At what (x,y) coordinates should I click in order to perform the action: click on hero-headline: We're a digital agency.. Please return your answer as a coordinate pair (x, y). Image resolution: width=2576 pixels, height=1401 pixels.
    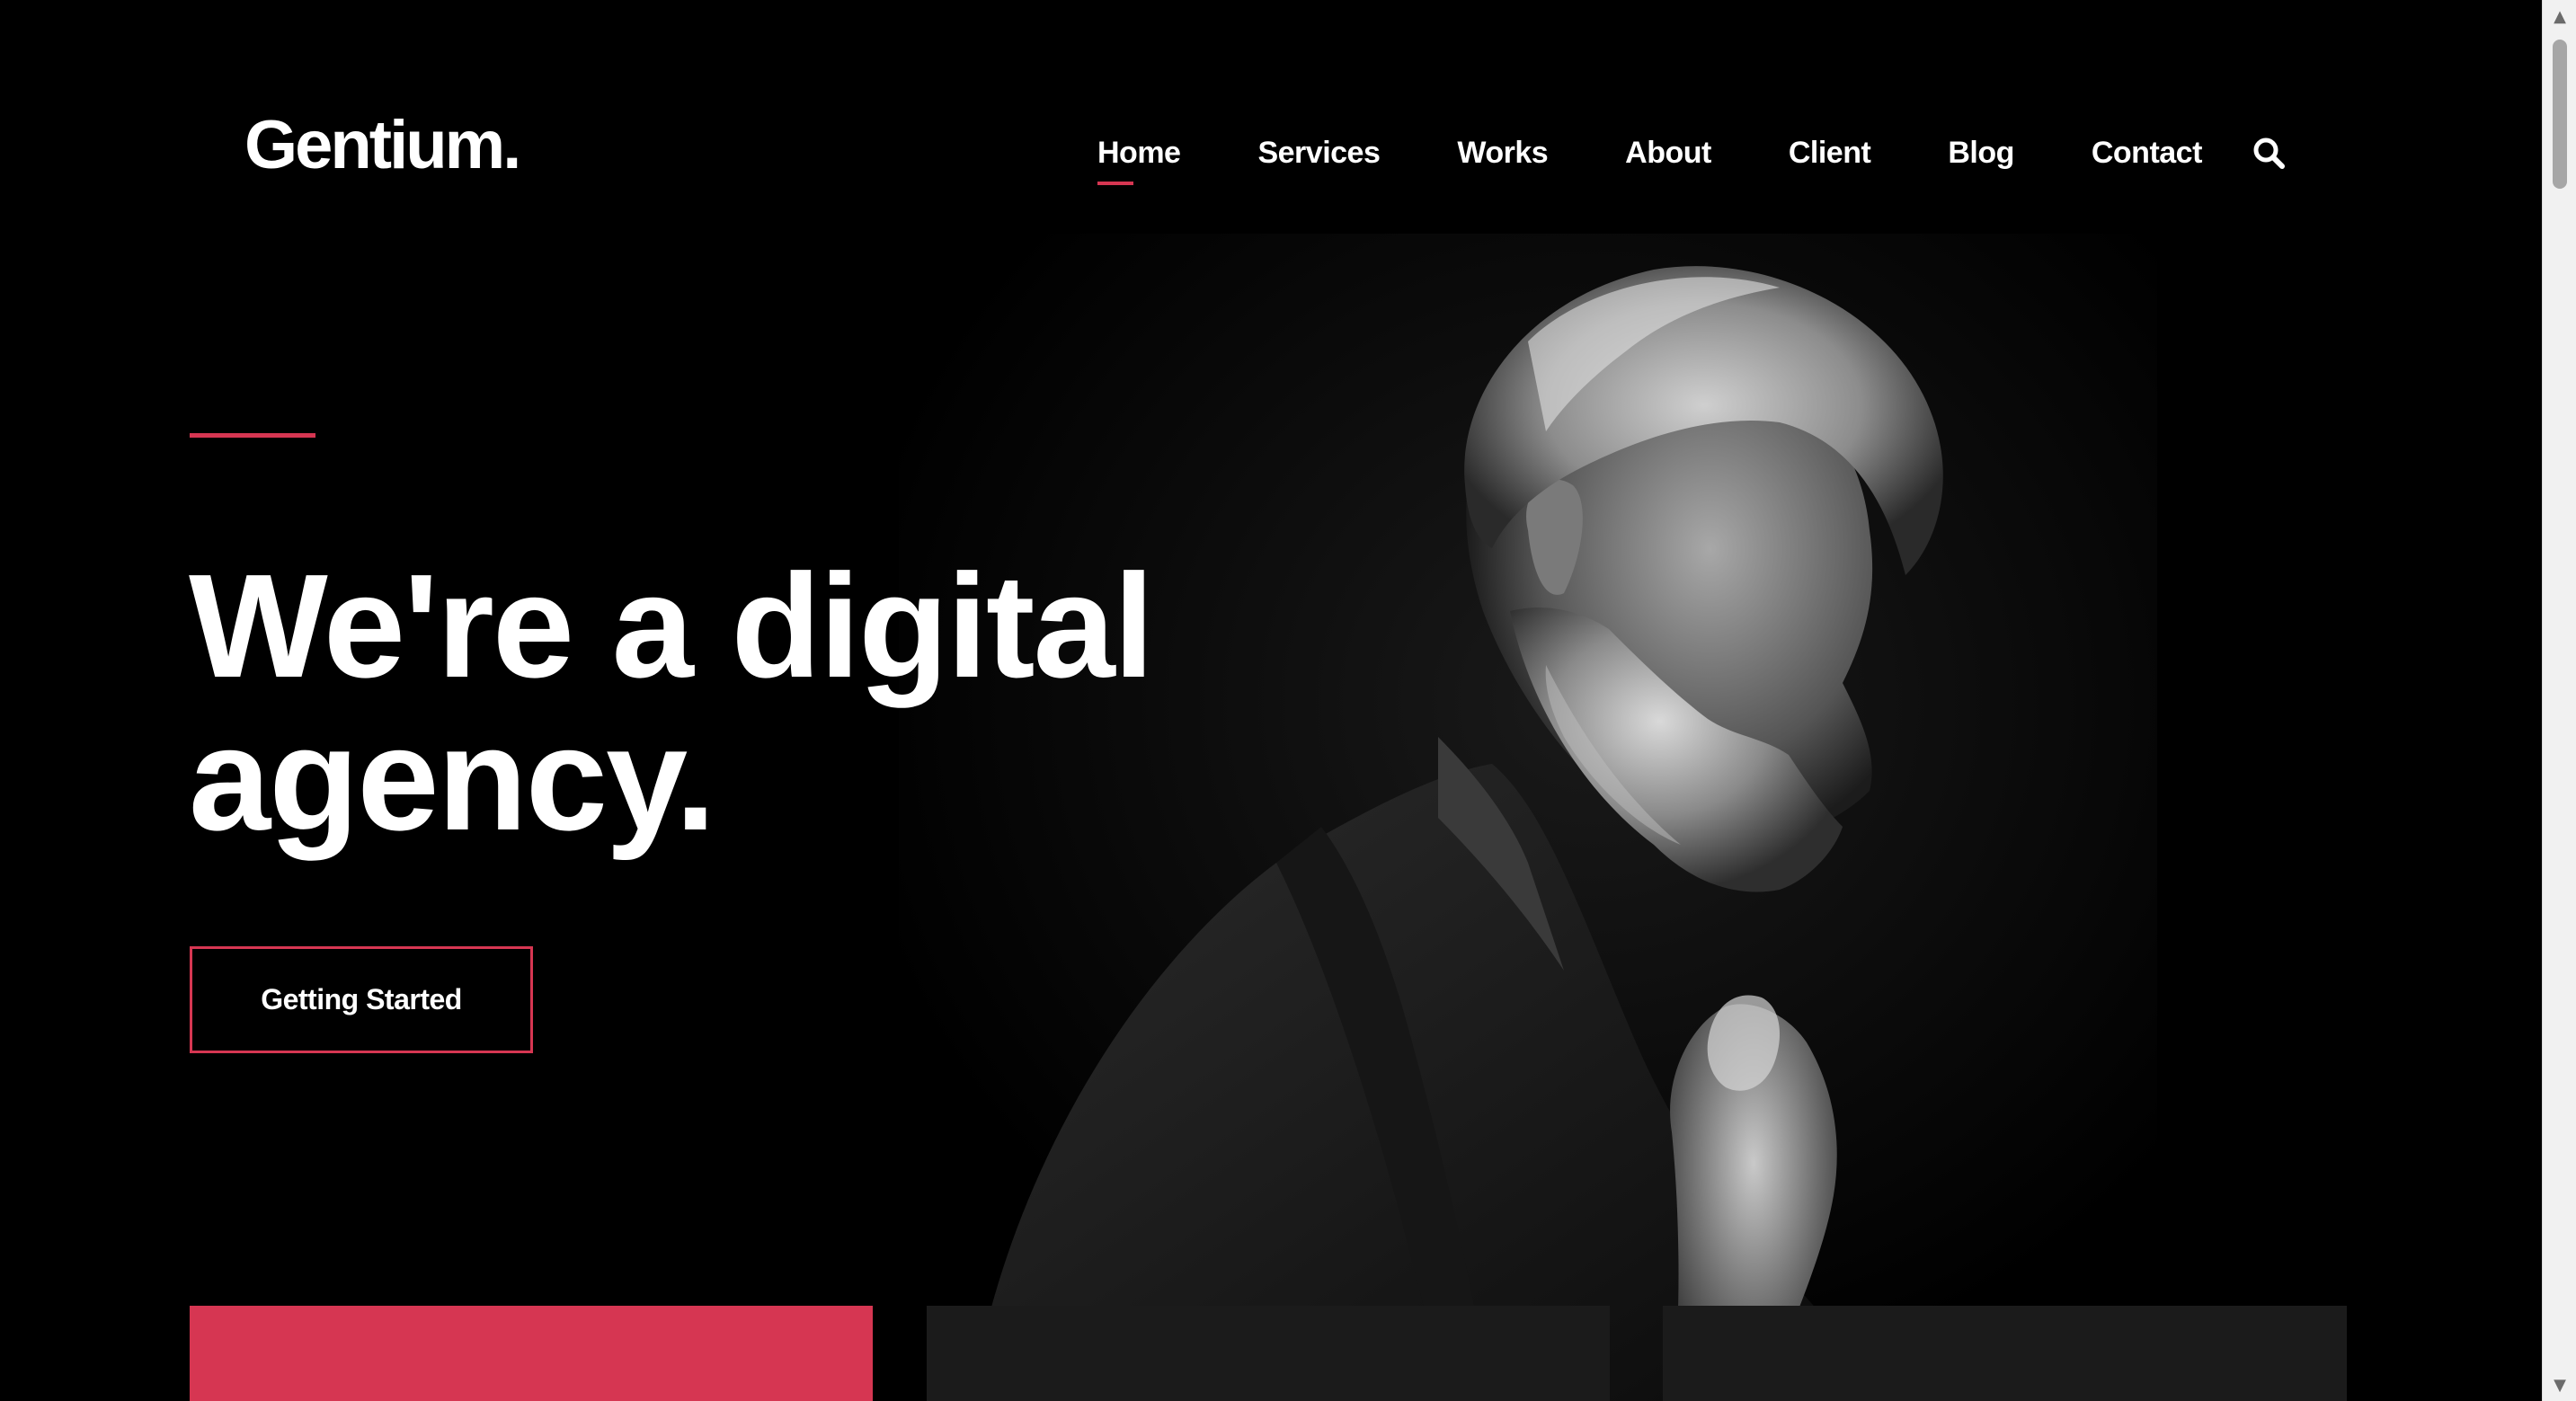
    Looking at the image, I should click on (818, 703).